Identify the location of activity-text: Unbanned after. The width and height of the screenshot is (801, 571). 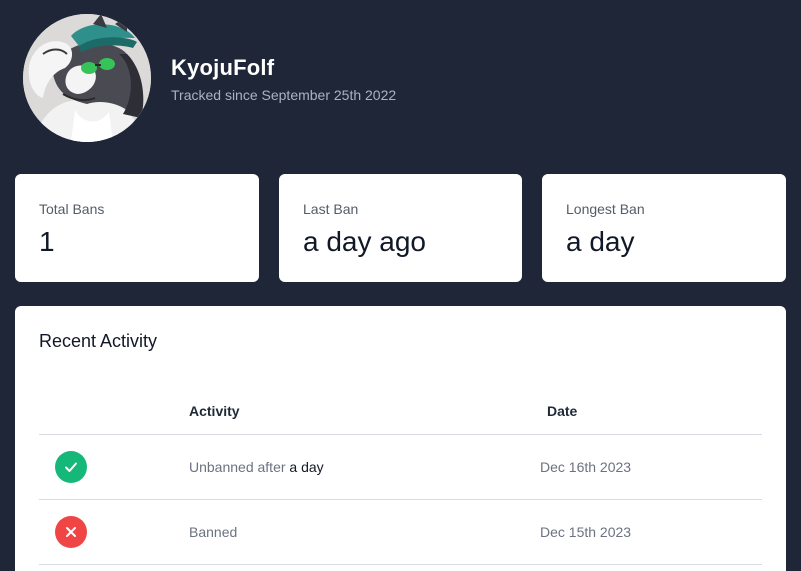
(237, 467).